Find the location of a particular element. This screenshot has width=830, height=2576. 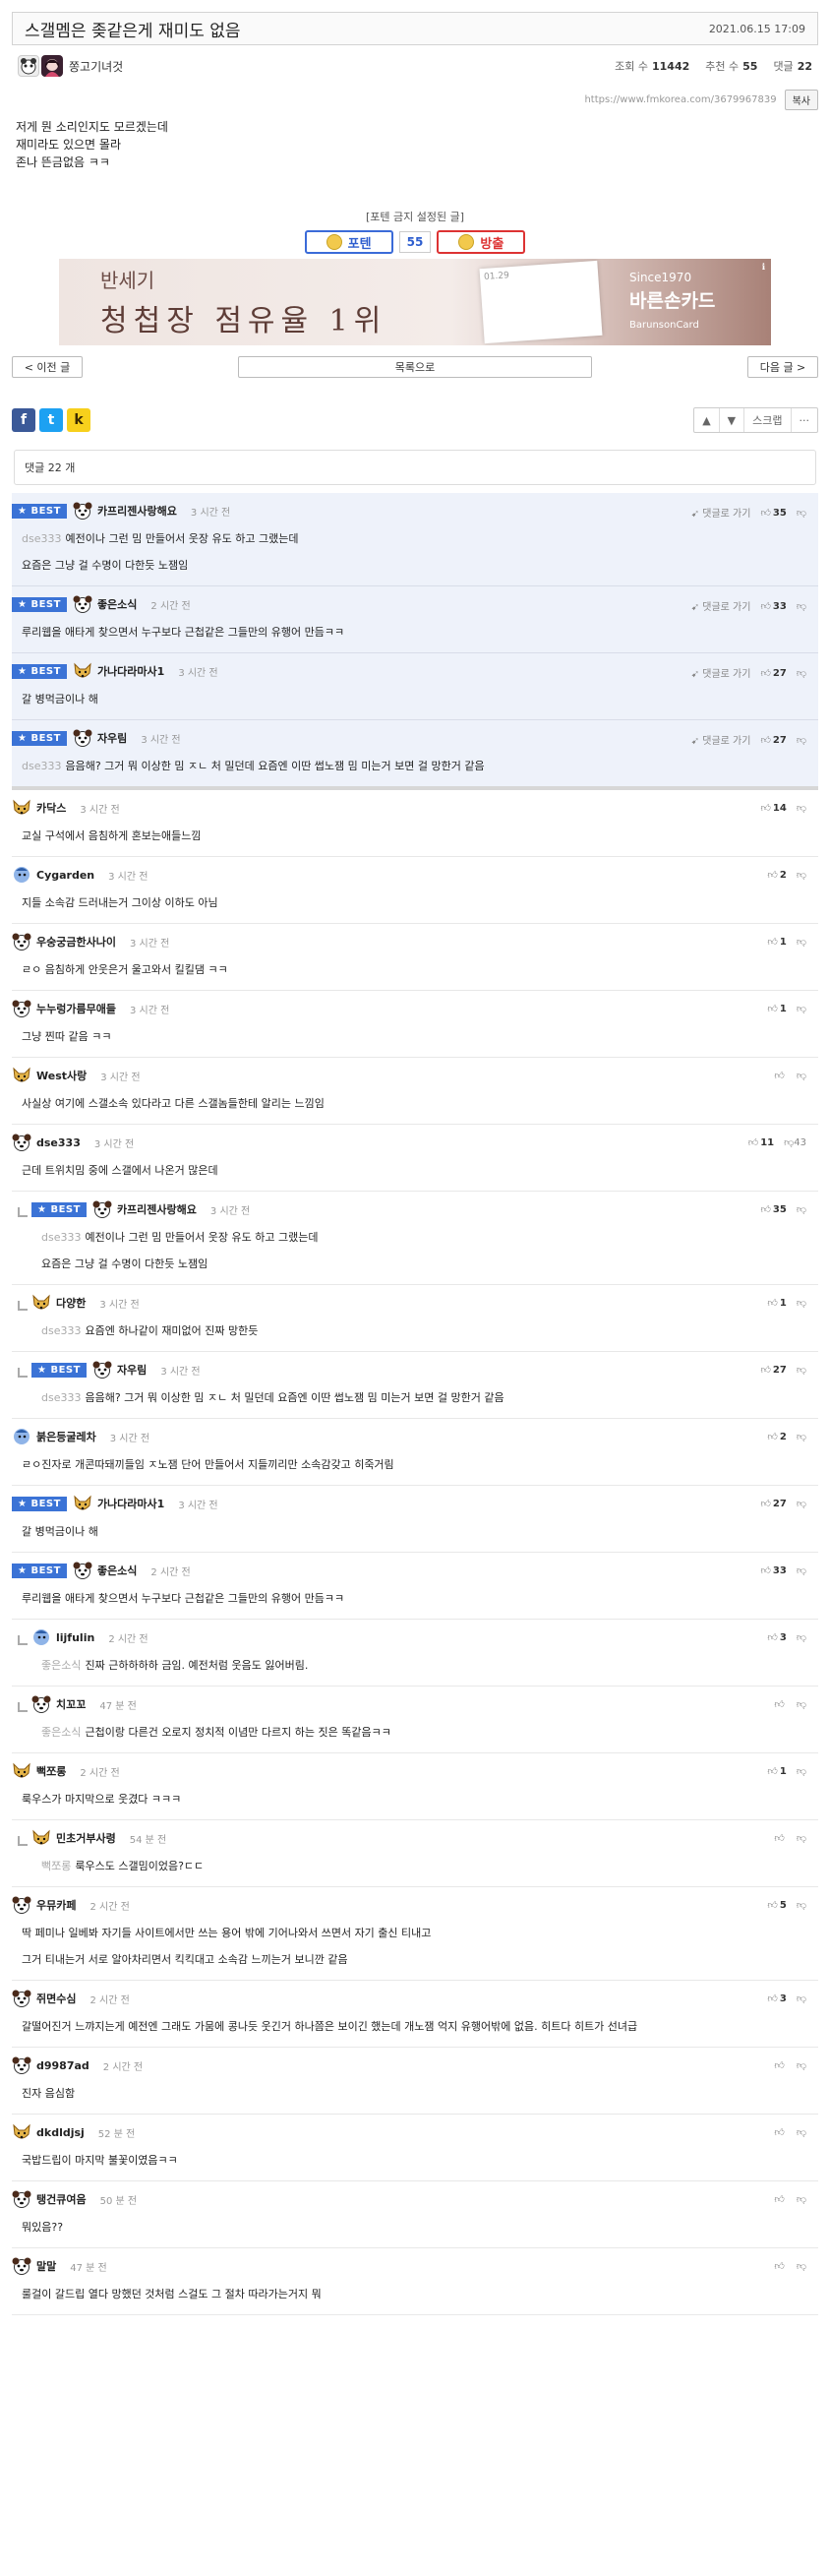

more-icon: ··· is located at coordinates (804, 420).